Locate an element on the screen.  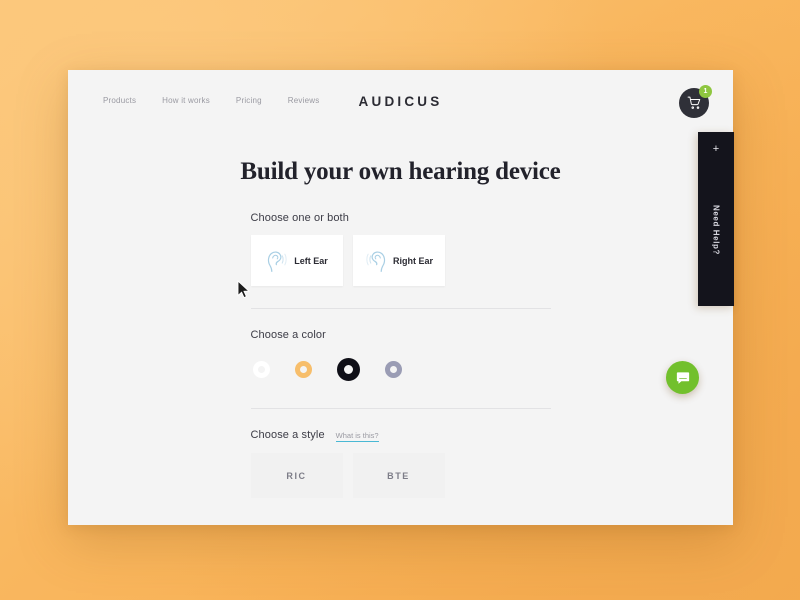
color-swatch-grey is located at coordinates (393, 369).